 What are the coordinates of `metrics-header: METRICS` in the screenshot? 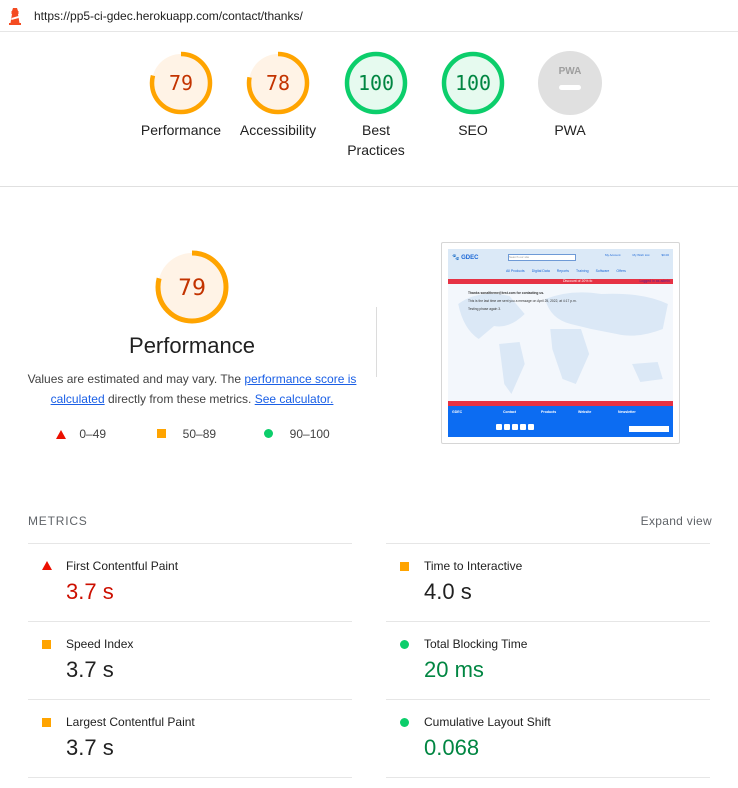 It's located at (58, 521).